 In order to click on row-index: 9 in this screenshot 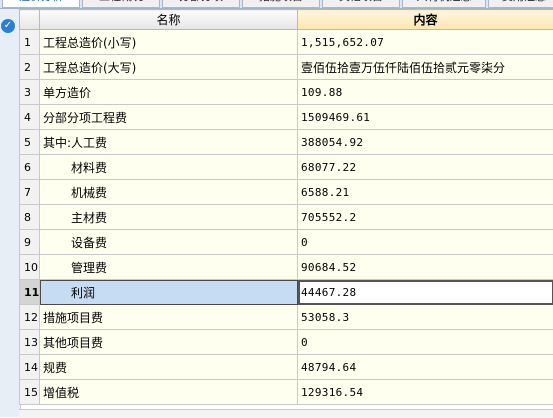, I will do `click(30, 242)`.